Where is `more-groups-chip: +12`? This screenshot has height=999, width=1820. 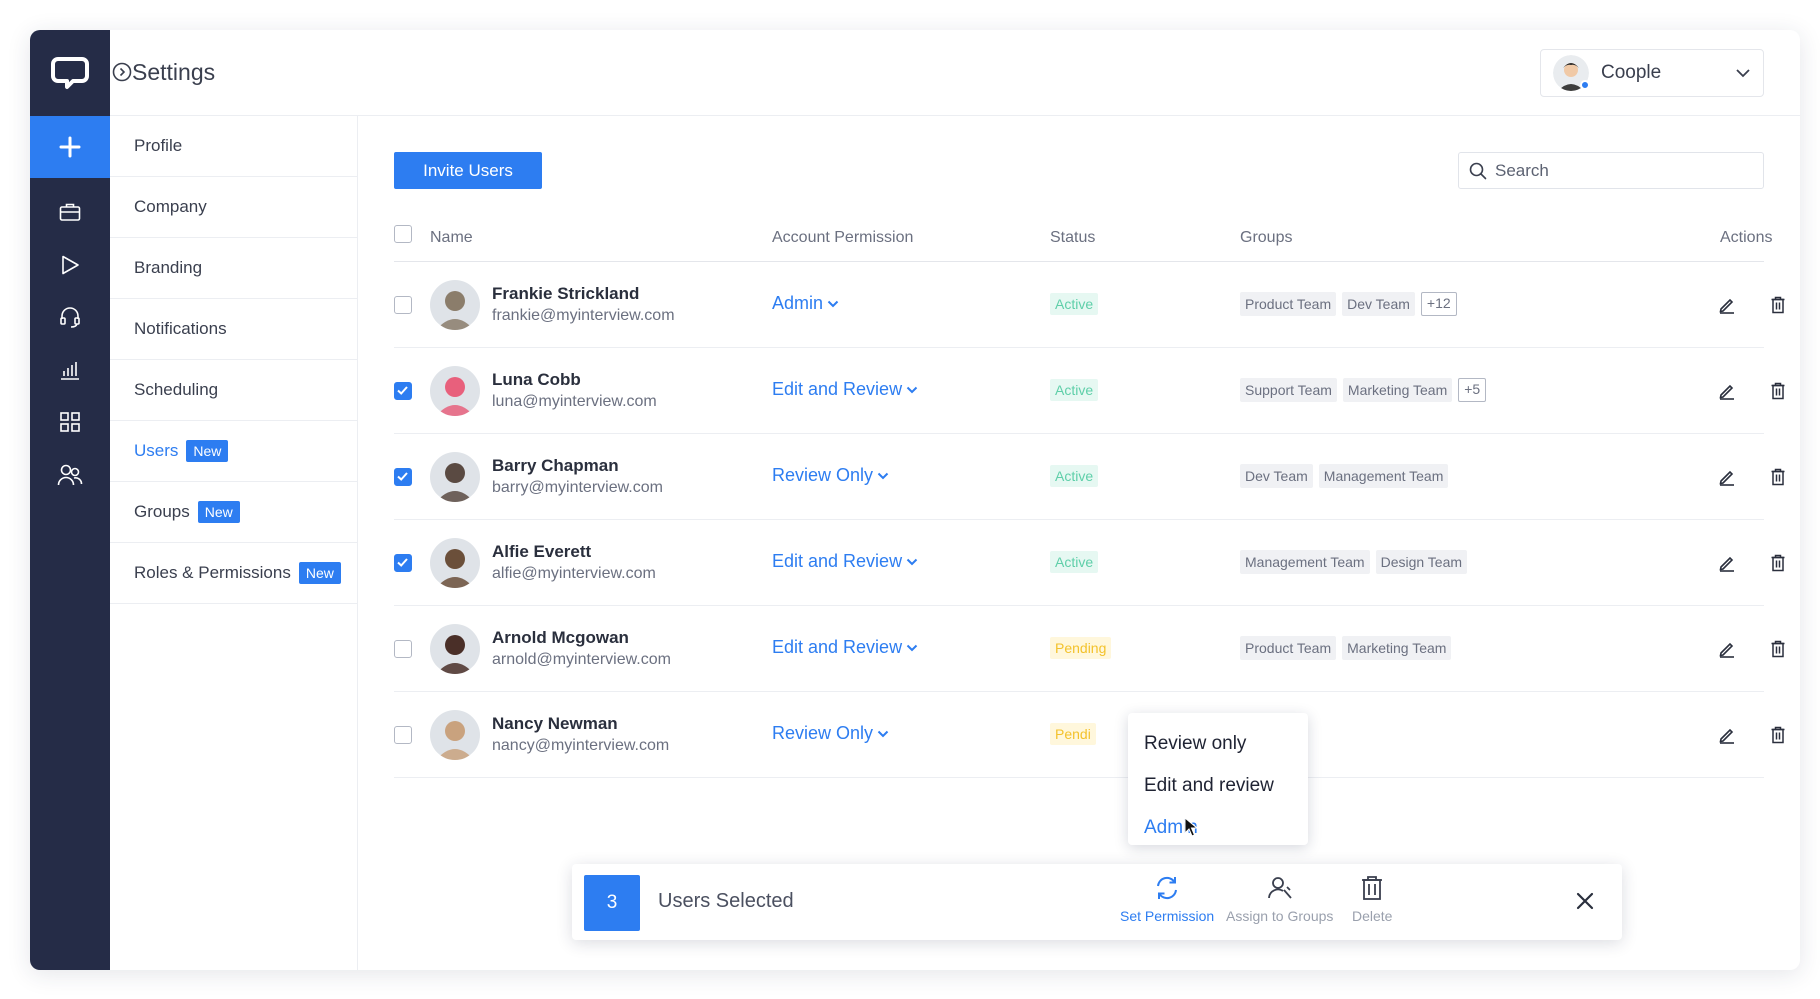 more-groups-chip: +12 is located at coordinates (1438, 304).